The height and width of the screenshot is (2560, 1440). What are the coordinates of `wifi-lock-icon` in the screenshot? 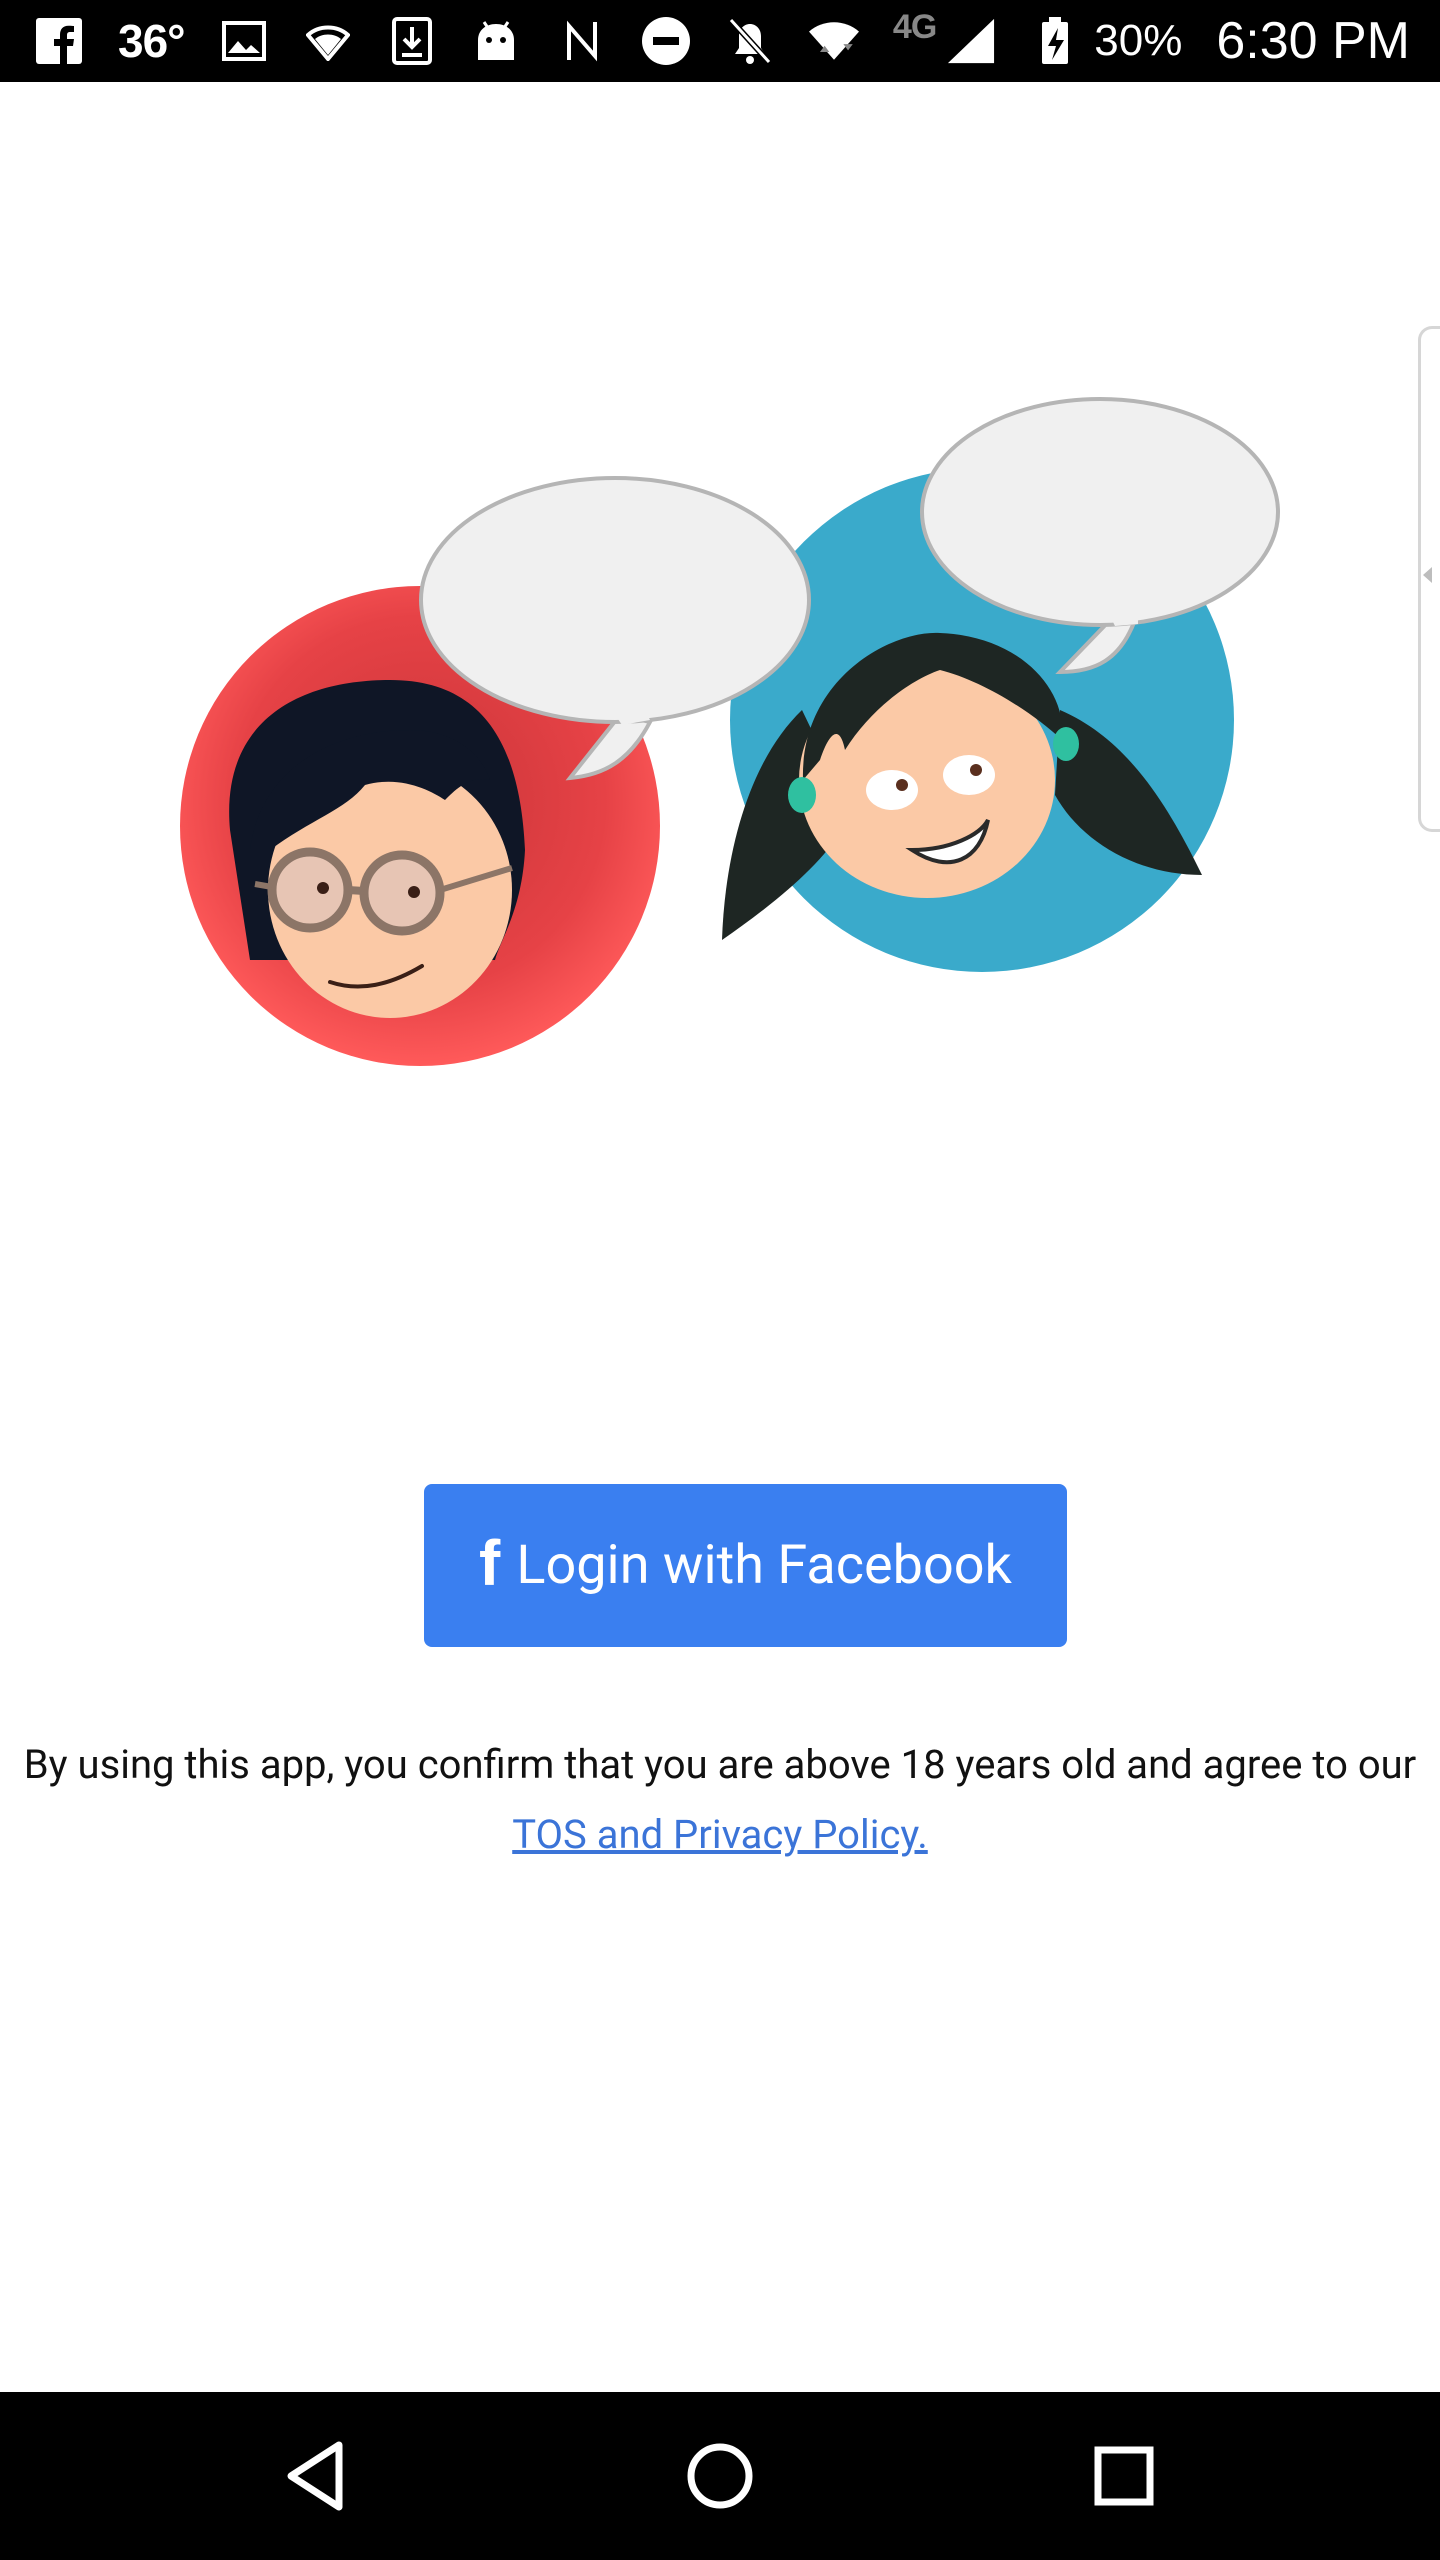 It's located at (328, 41).